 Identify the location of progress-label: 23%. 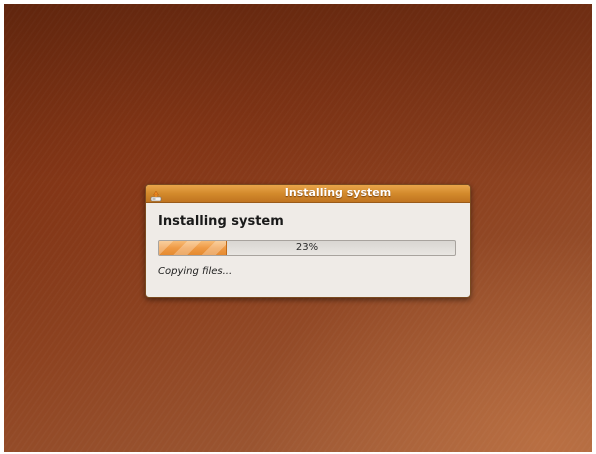
(307, 247).